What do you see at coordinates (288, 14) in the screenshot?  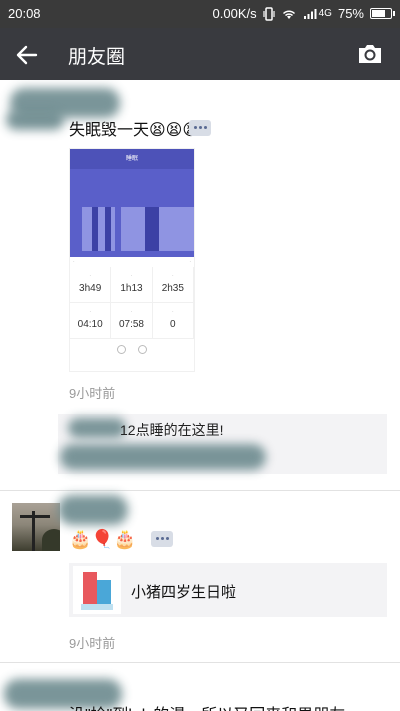 I see `wifi-icon` at bounding box center [288, 14].